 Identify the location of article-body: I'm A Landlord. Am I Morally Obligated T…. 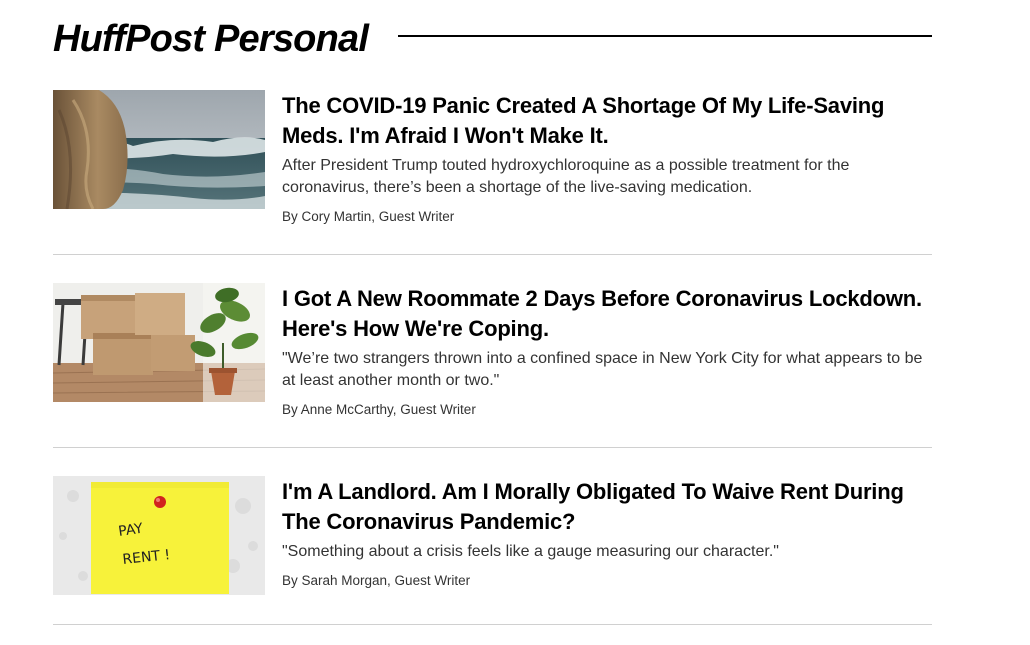
(607, 533).